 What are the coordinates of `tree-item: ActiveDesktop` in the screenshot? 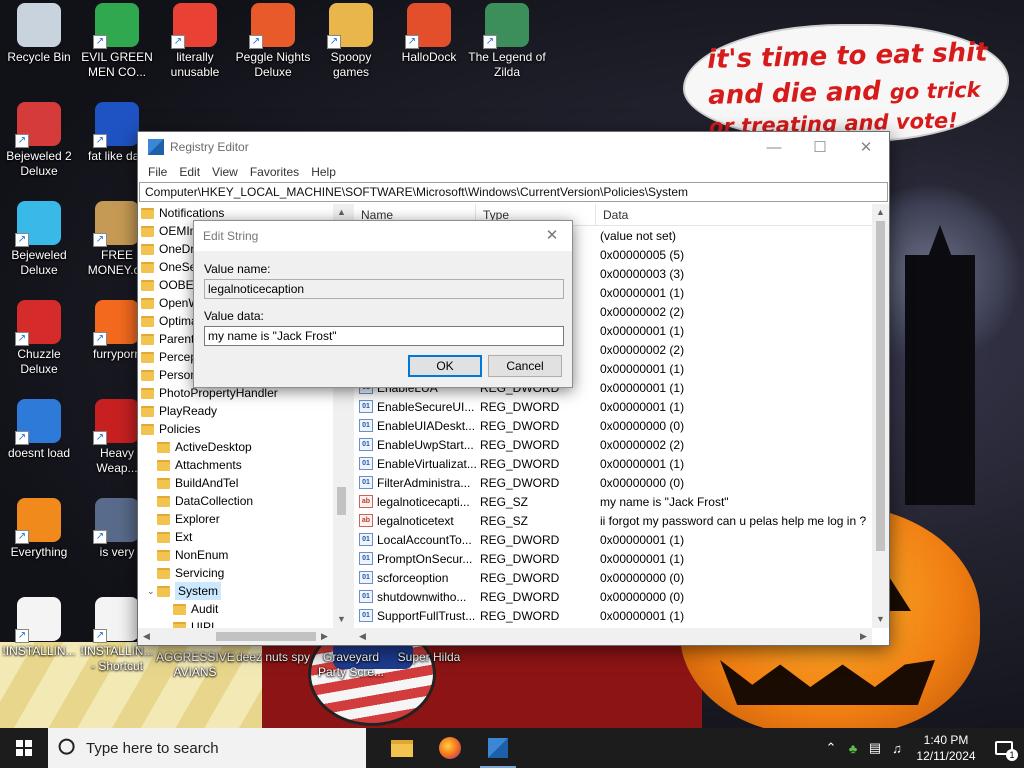 It's located at (244, 447).